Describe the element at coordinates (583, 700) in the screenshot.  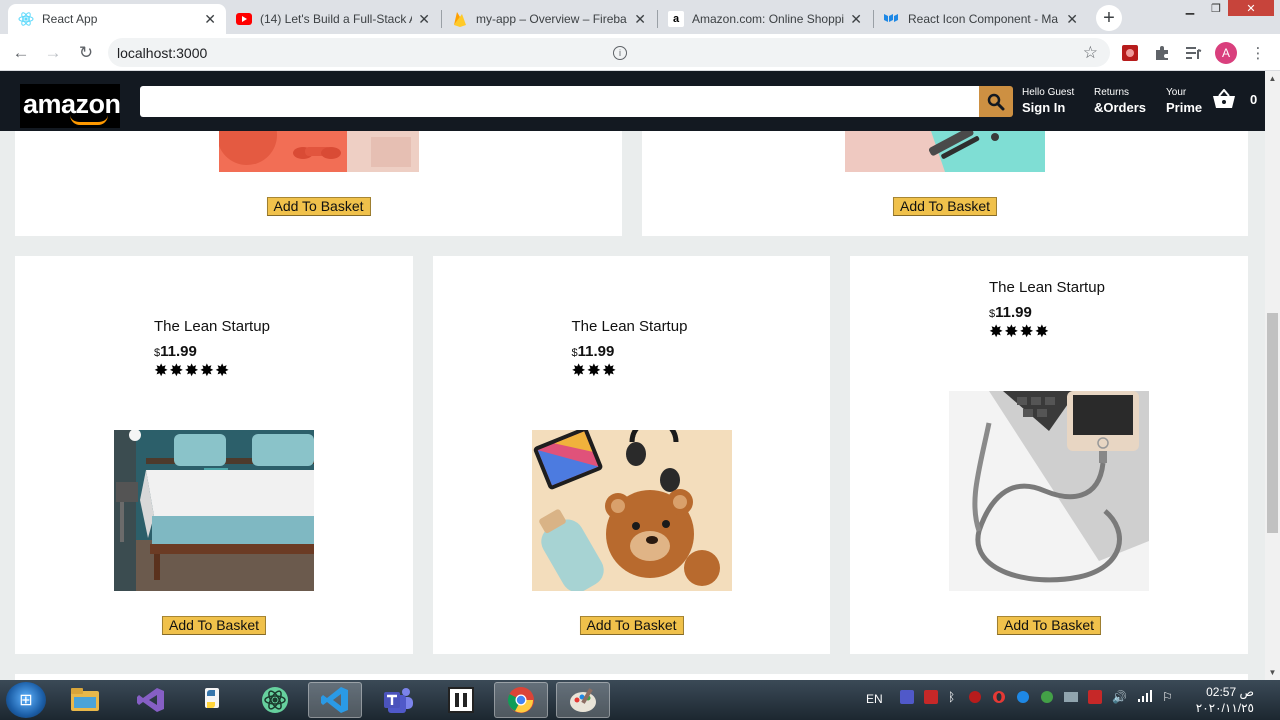
I see `paint-icon` at that location.